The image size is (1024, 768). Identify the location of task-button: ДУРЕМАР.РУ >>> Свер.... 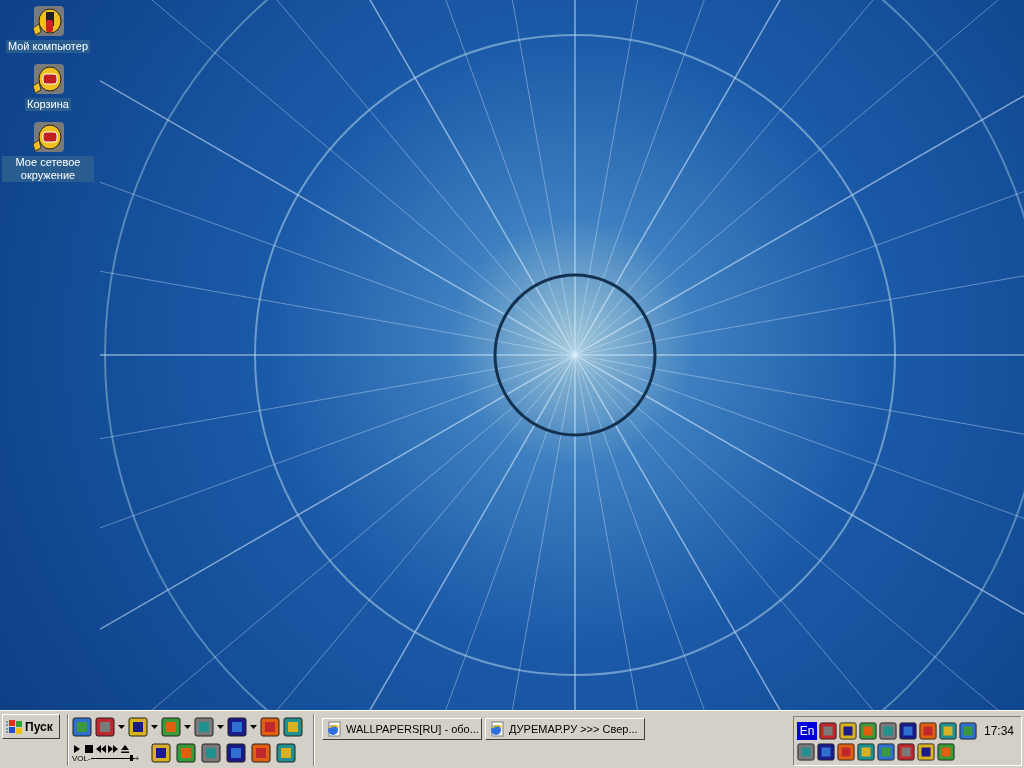
(565, 729).